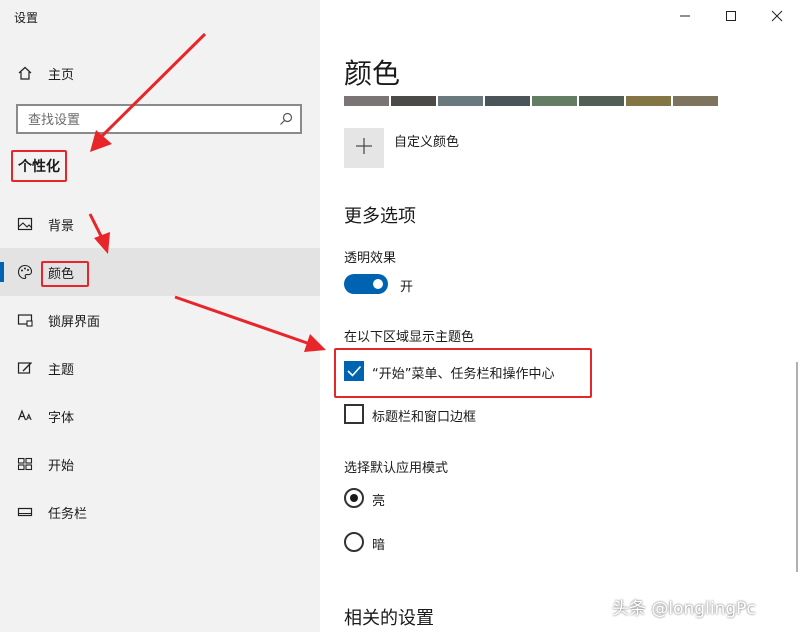 Image resolution: width=800 pixels, height=632 pixels. What do you see at coordinates (684, 609) in the screenshot?
I see `watermark: 头条 @longlingPc` at bounding box center [684, 609].